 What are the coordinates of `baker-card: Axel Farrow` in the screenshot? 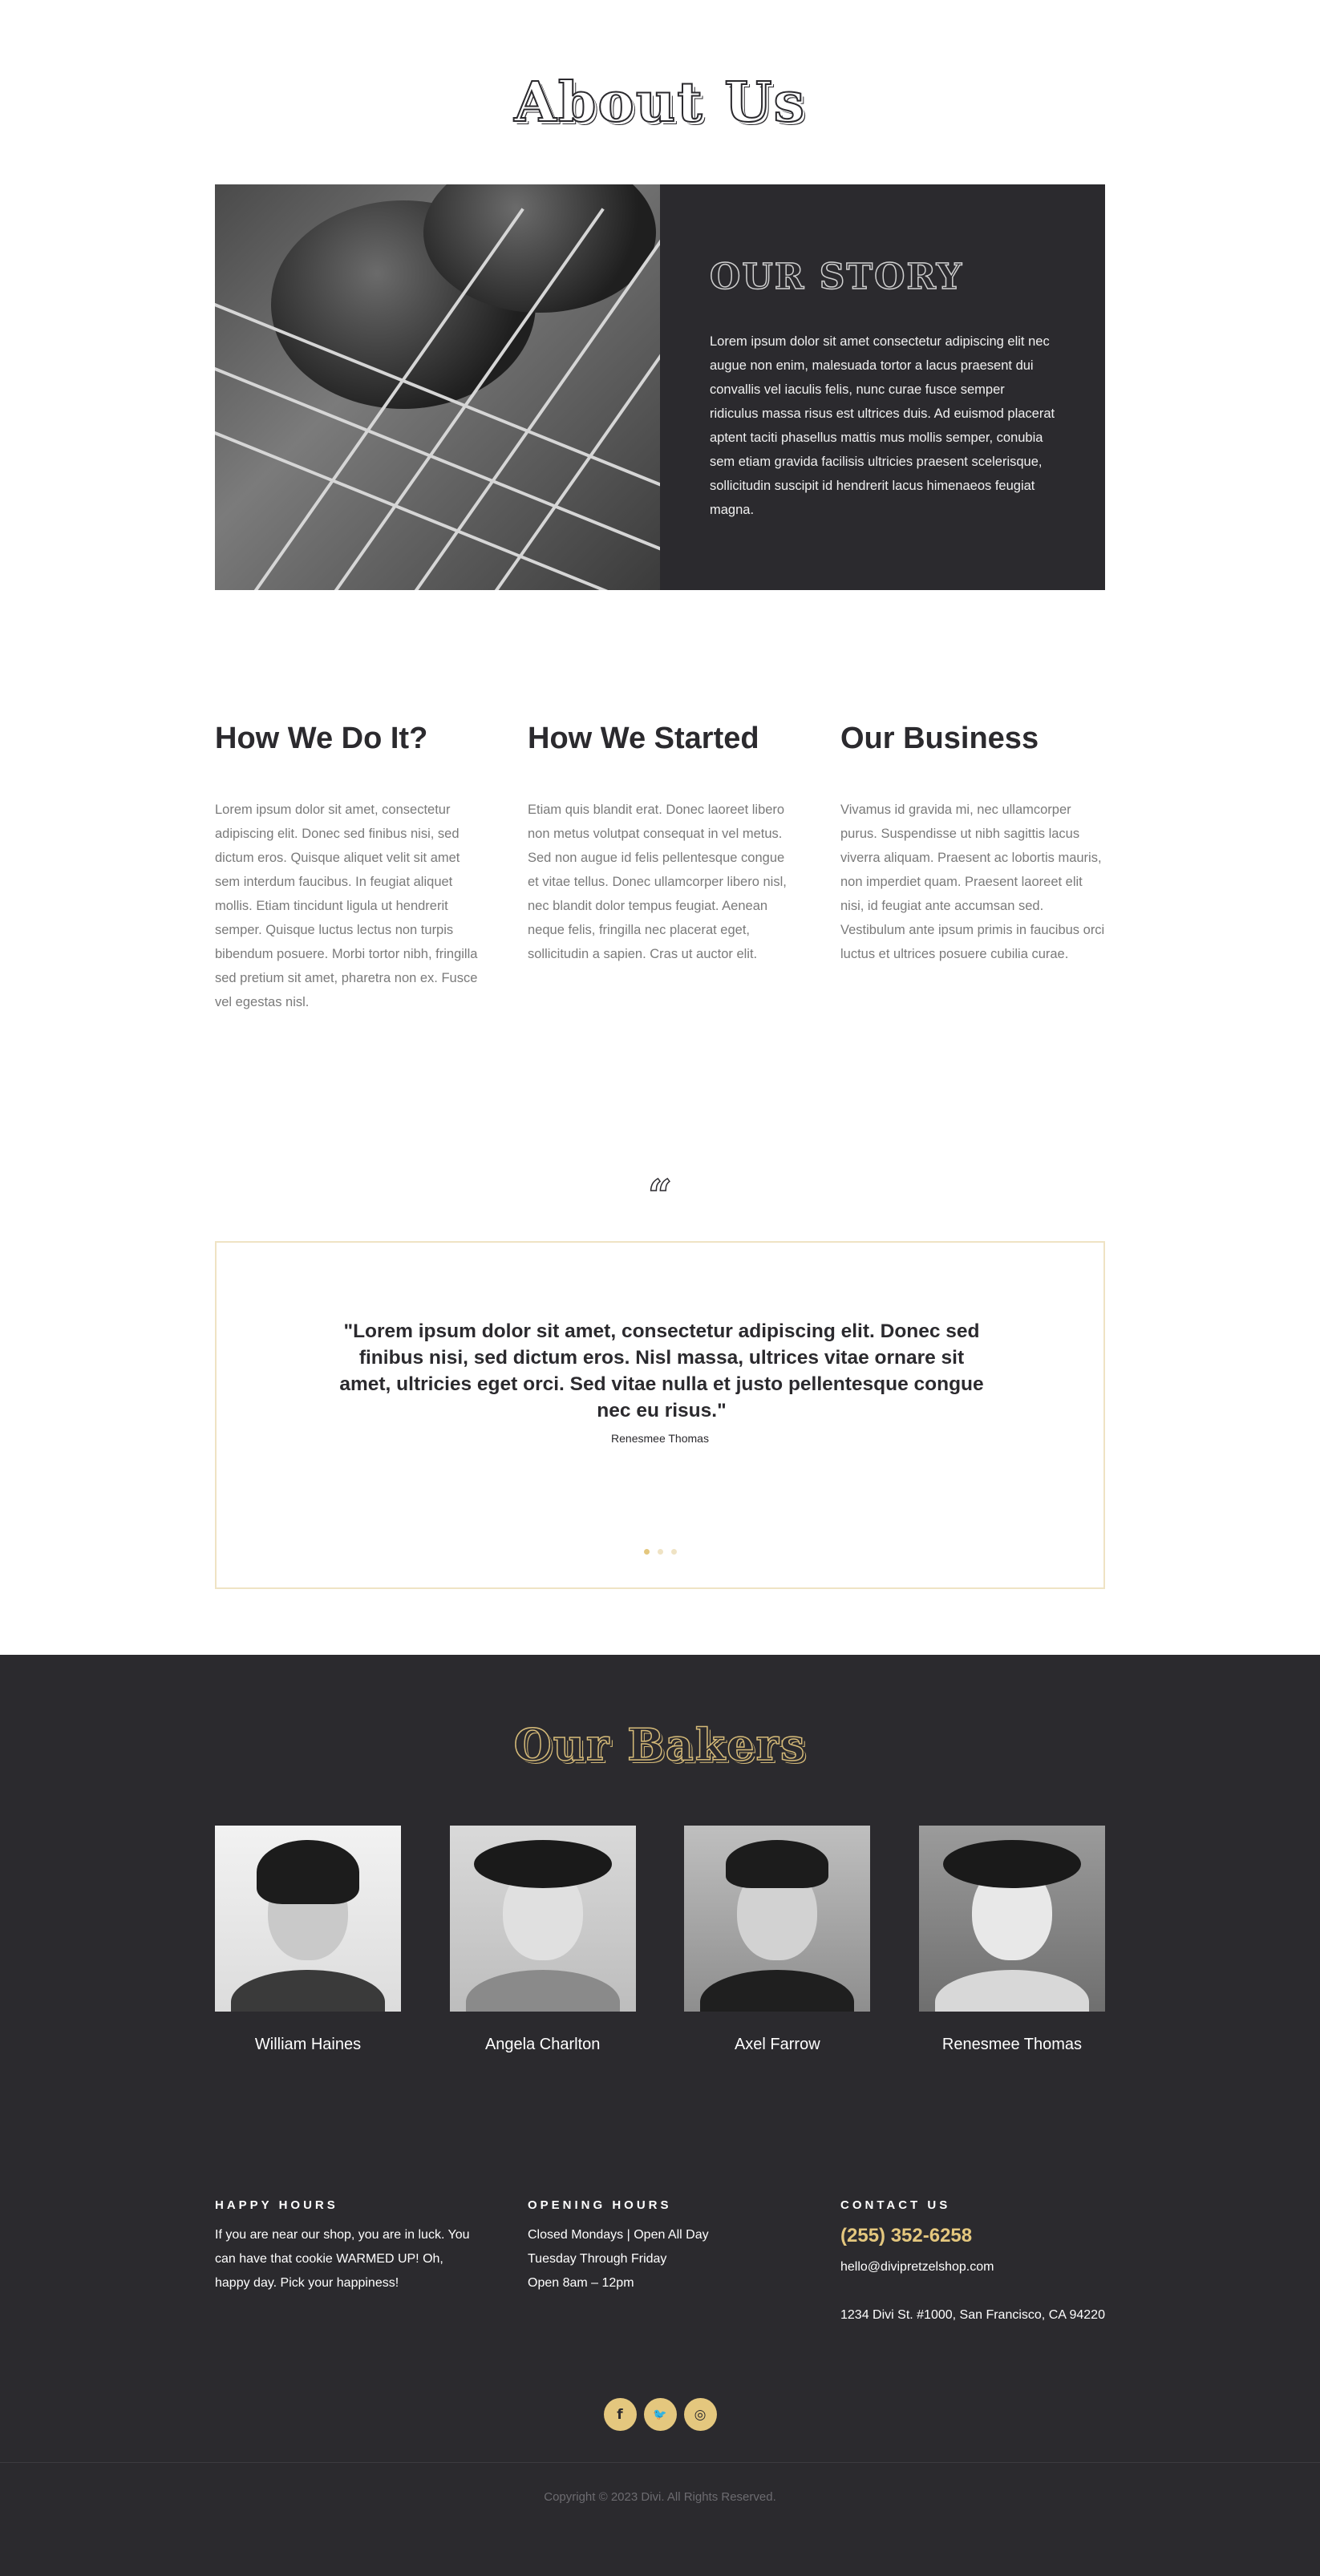 It's located at (778, 1940).